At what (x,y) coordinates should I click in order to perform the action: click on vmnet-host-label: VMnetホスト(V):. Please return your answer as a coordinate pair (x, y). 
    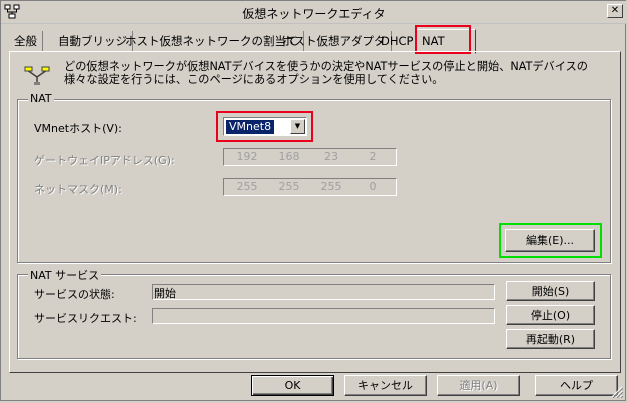
    Looking at the image, I should click on (78, 128).